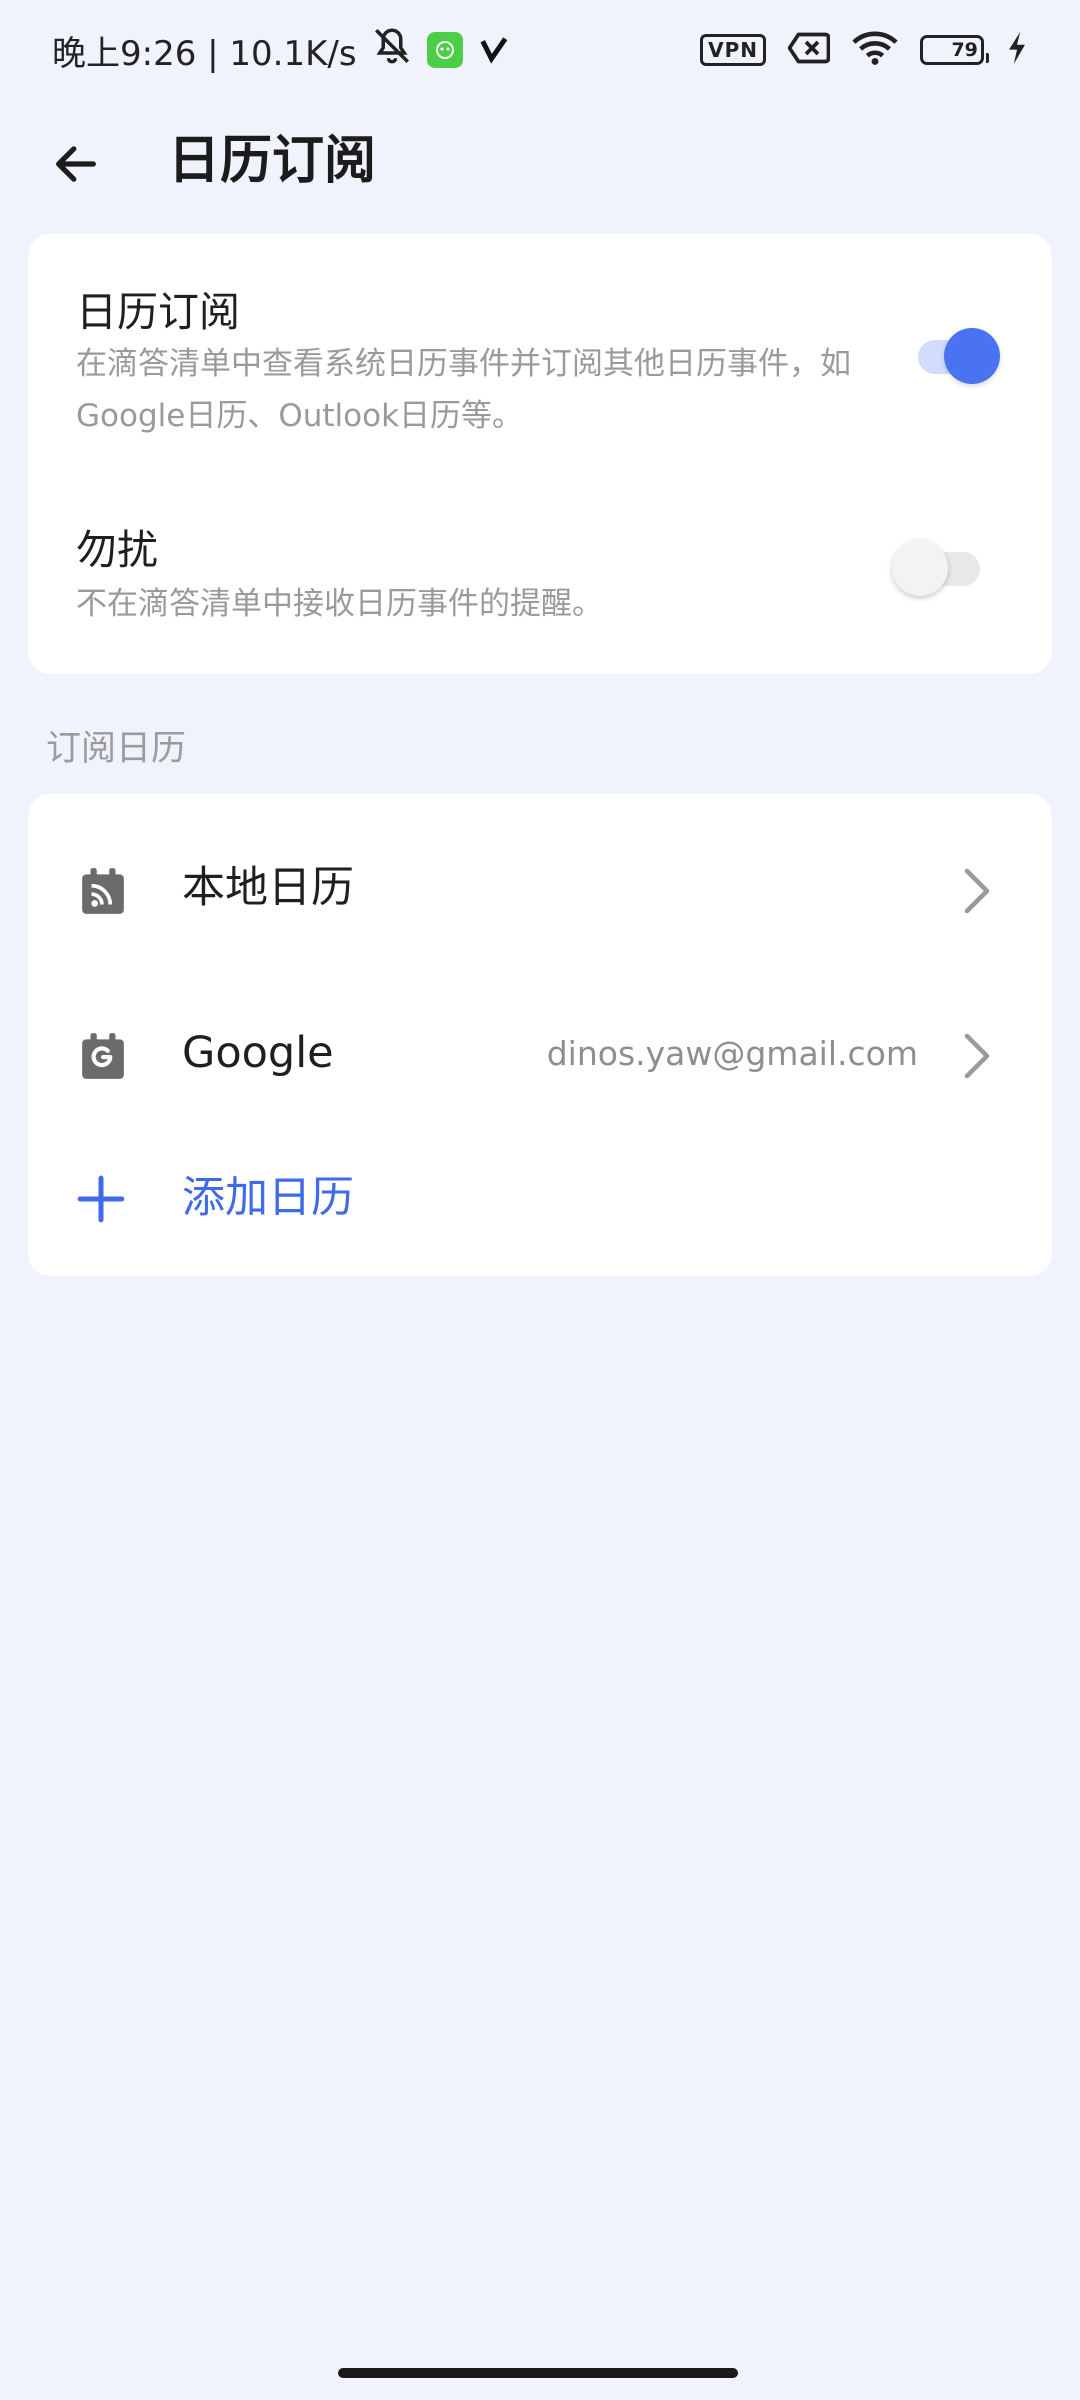  I want to click on do-not-disturb-row: 勿扰 不在滴答清单中接收日历事件的提醒。, so click(540, 574).